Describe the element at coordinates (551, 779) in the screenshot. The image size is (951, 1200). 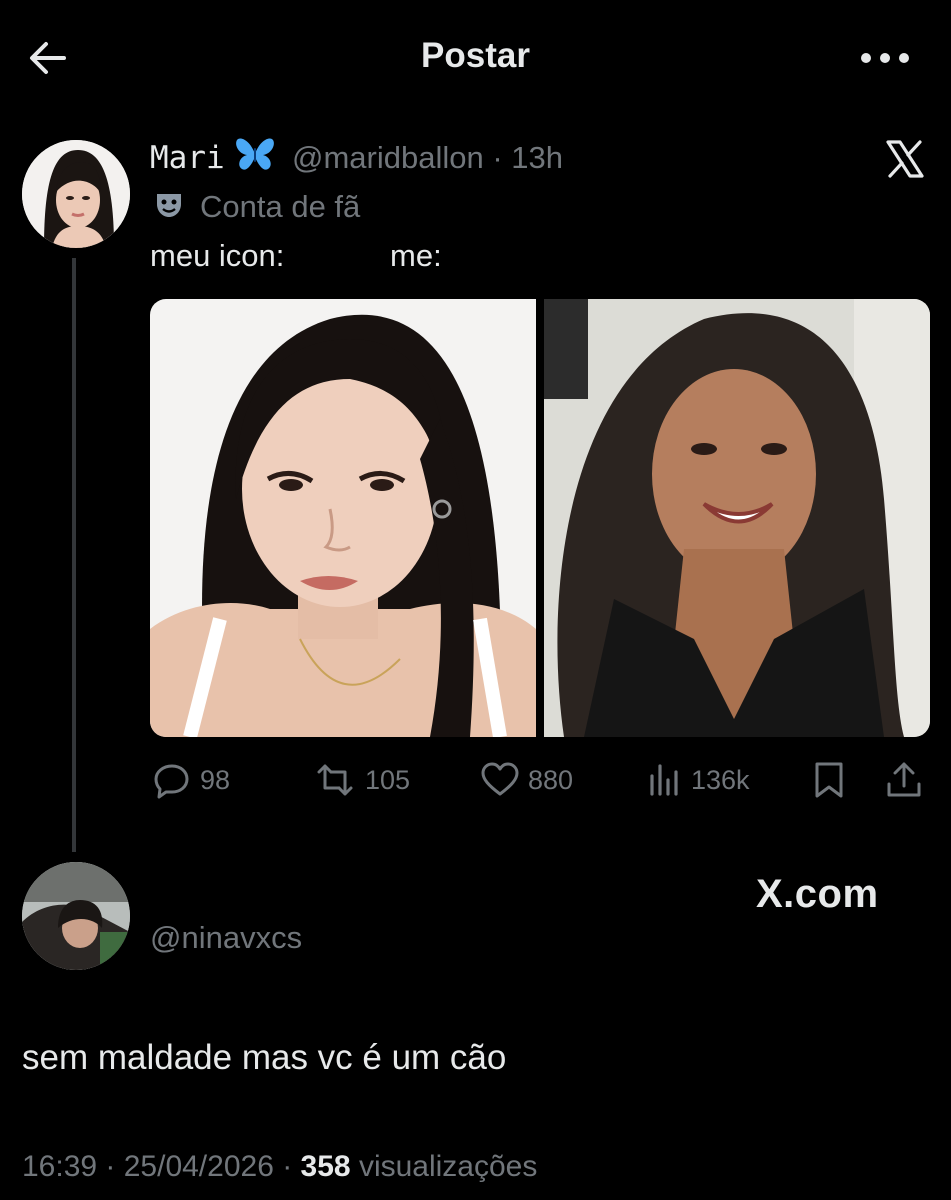
I see `like-count: 880` at that location.